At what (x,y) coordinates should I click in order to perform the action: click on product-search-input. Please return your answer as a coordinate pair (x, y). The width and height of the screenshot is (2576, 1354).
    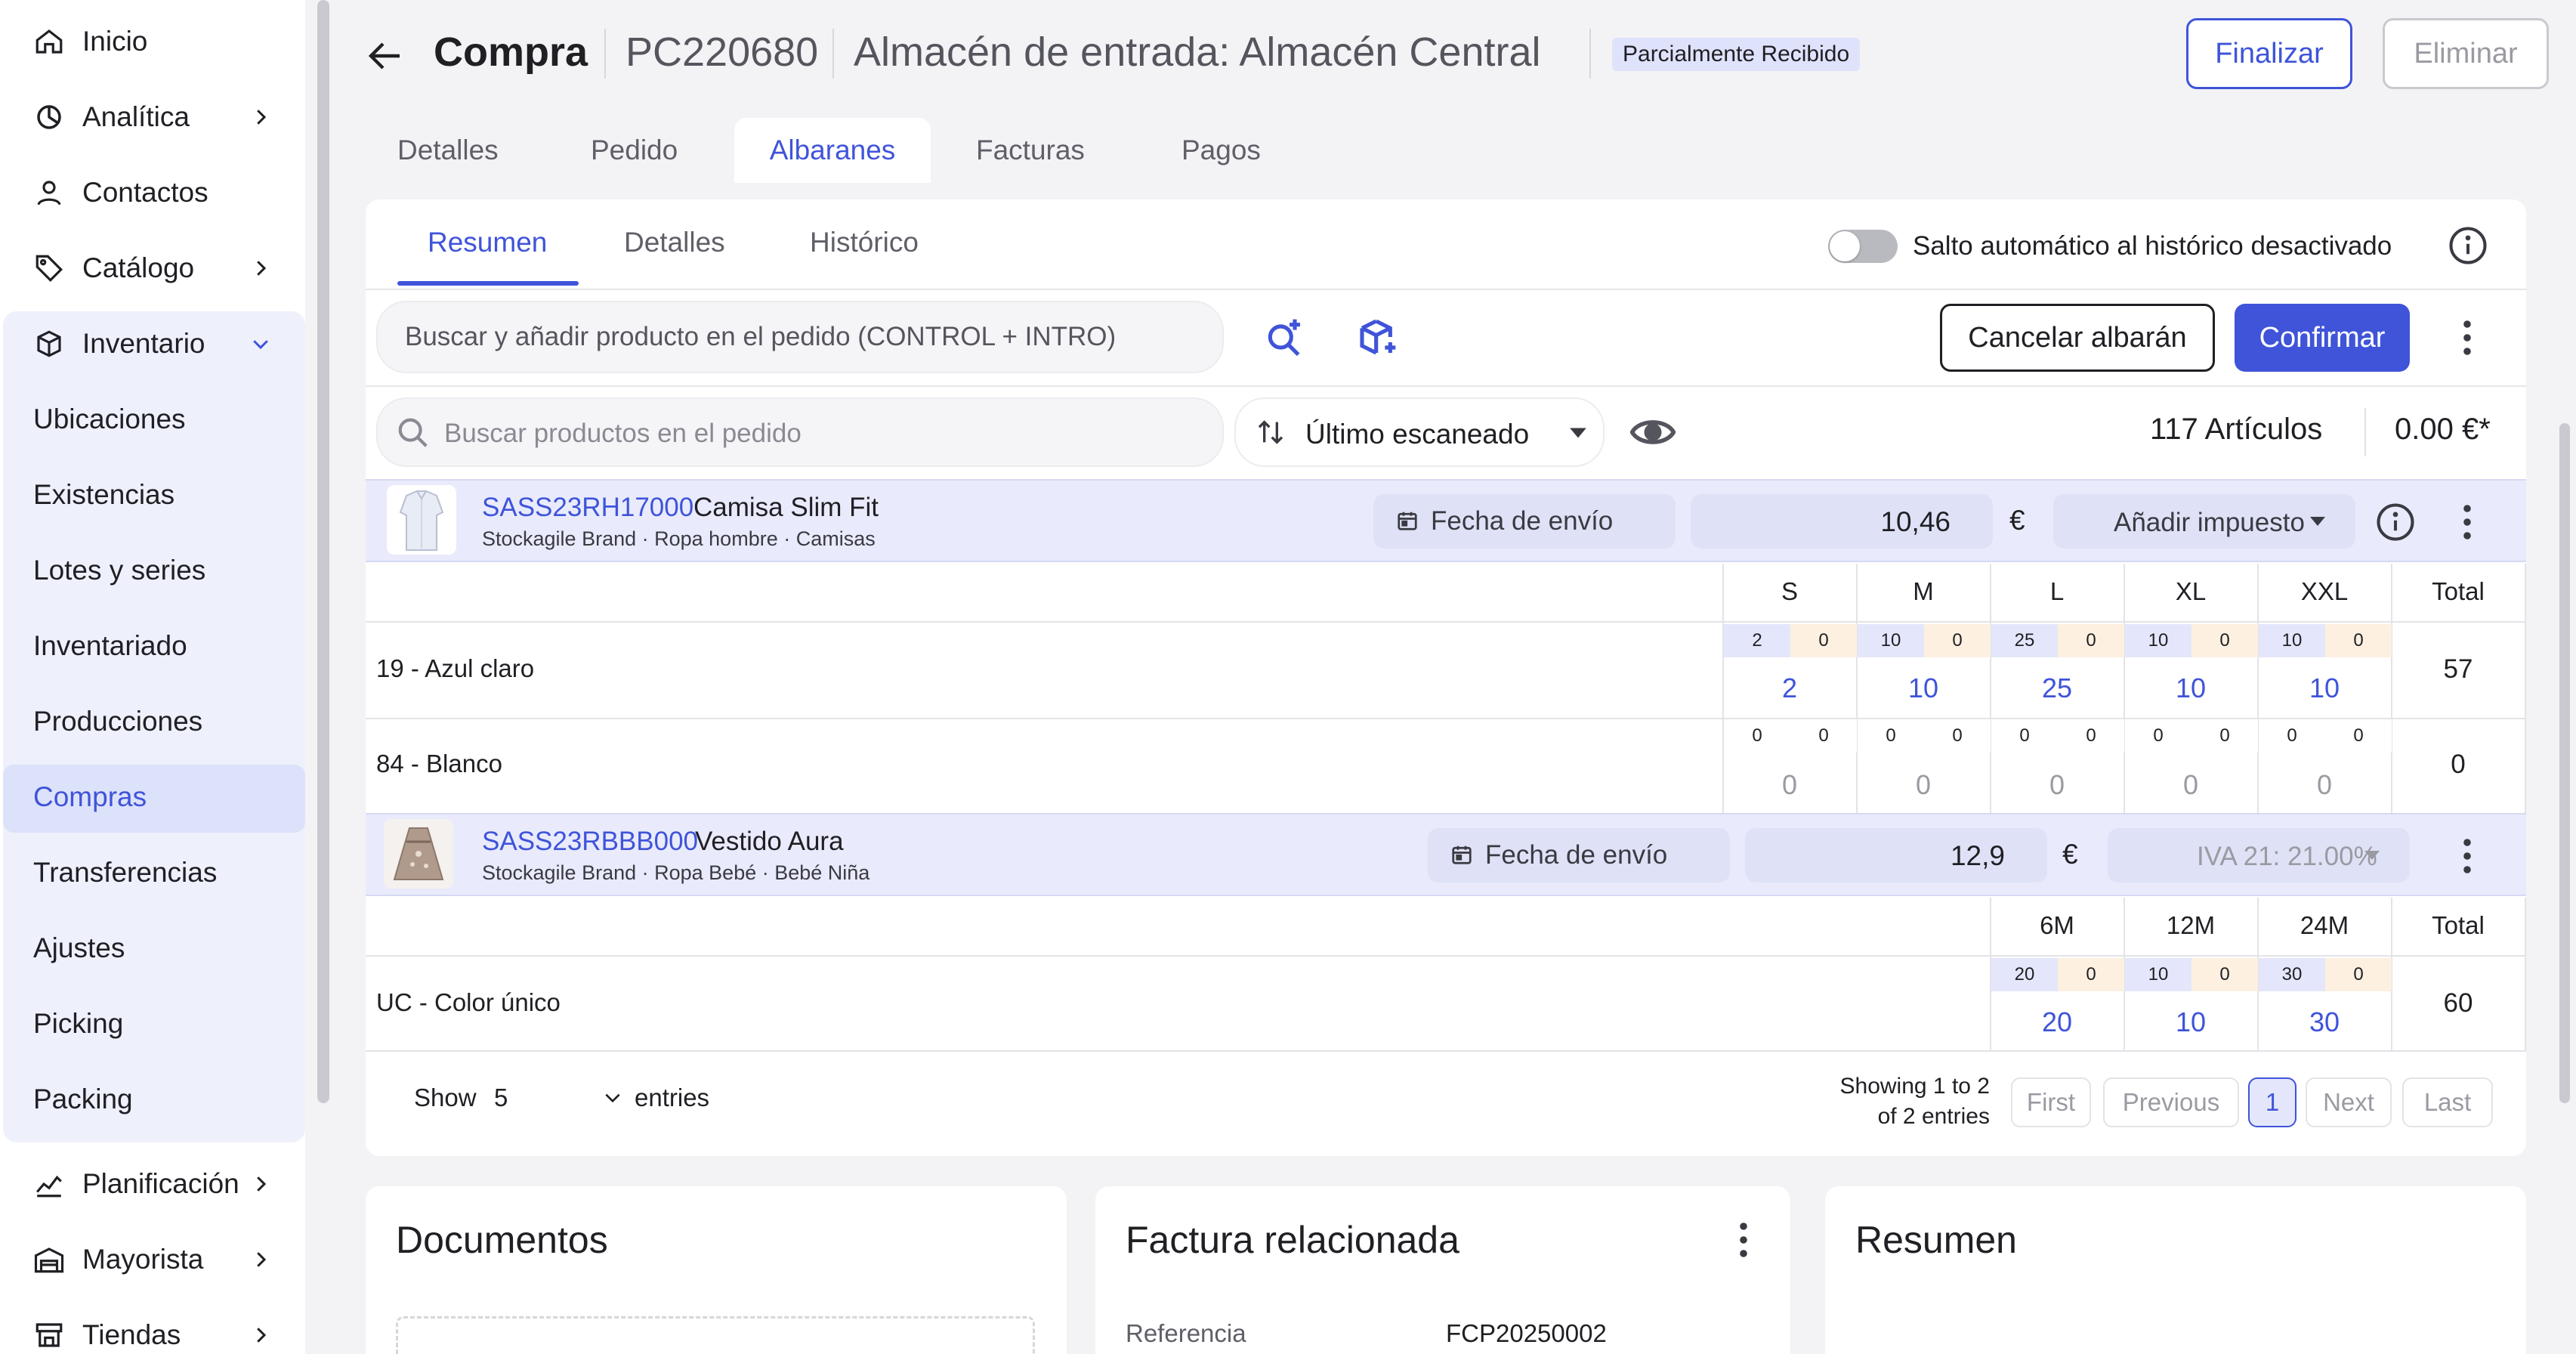
    Looking at the image, I should click on (822, 434).